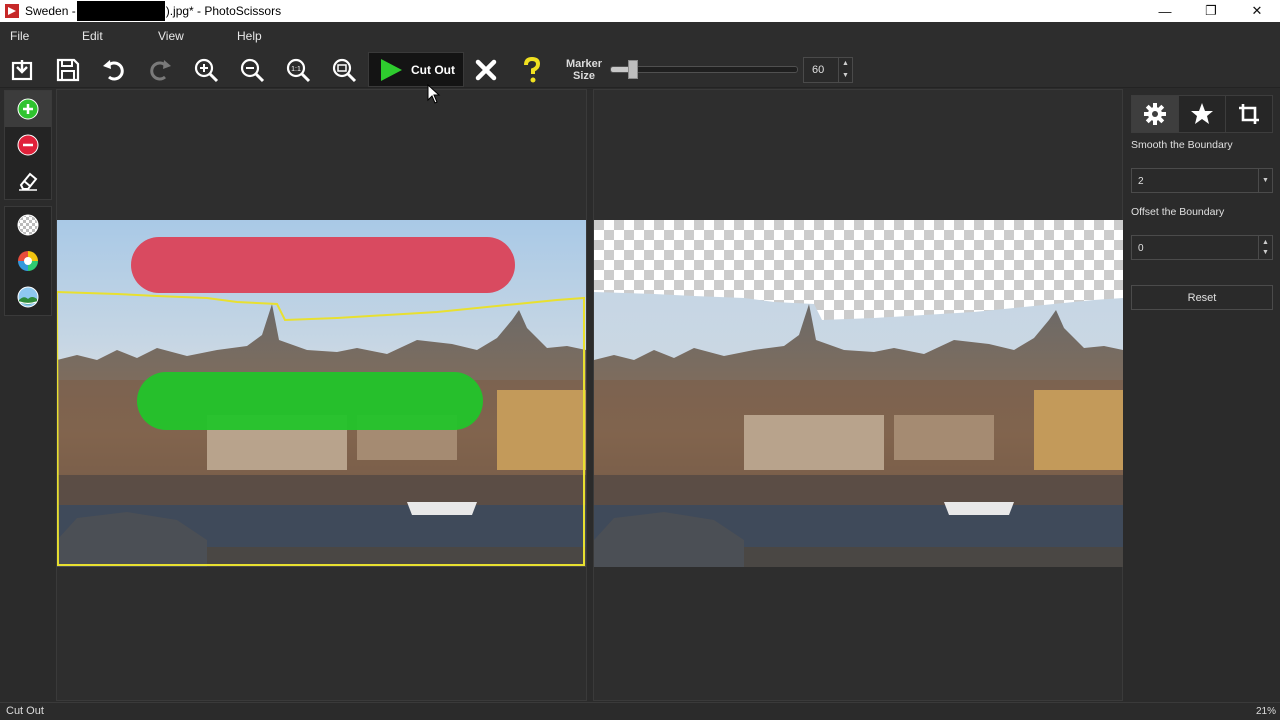 This screenshot has height=720, width=1280. I want to click on zoom-actual-icon: 1:1, so click(298, 70).